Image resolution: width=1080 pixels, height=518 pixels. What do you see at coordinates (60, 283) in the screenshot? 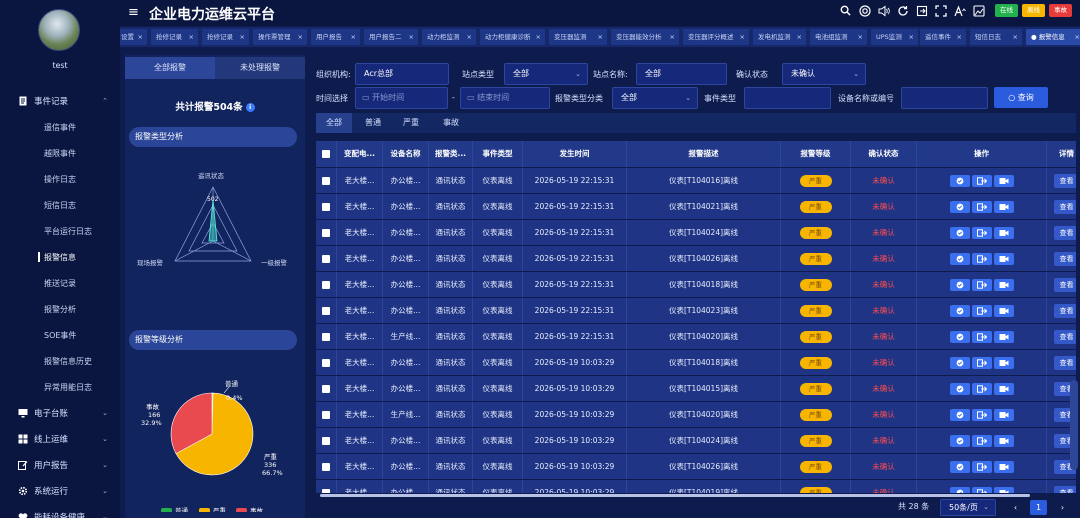
I see `sidebar-item-7: 推送记录` at bounding box center [60, 283].